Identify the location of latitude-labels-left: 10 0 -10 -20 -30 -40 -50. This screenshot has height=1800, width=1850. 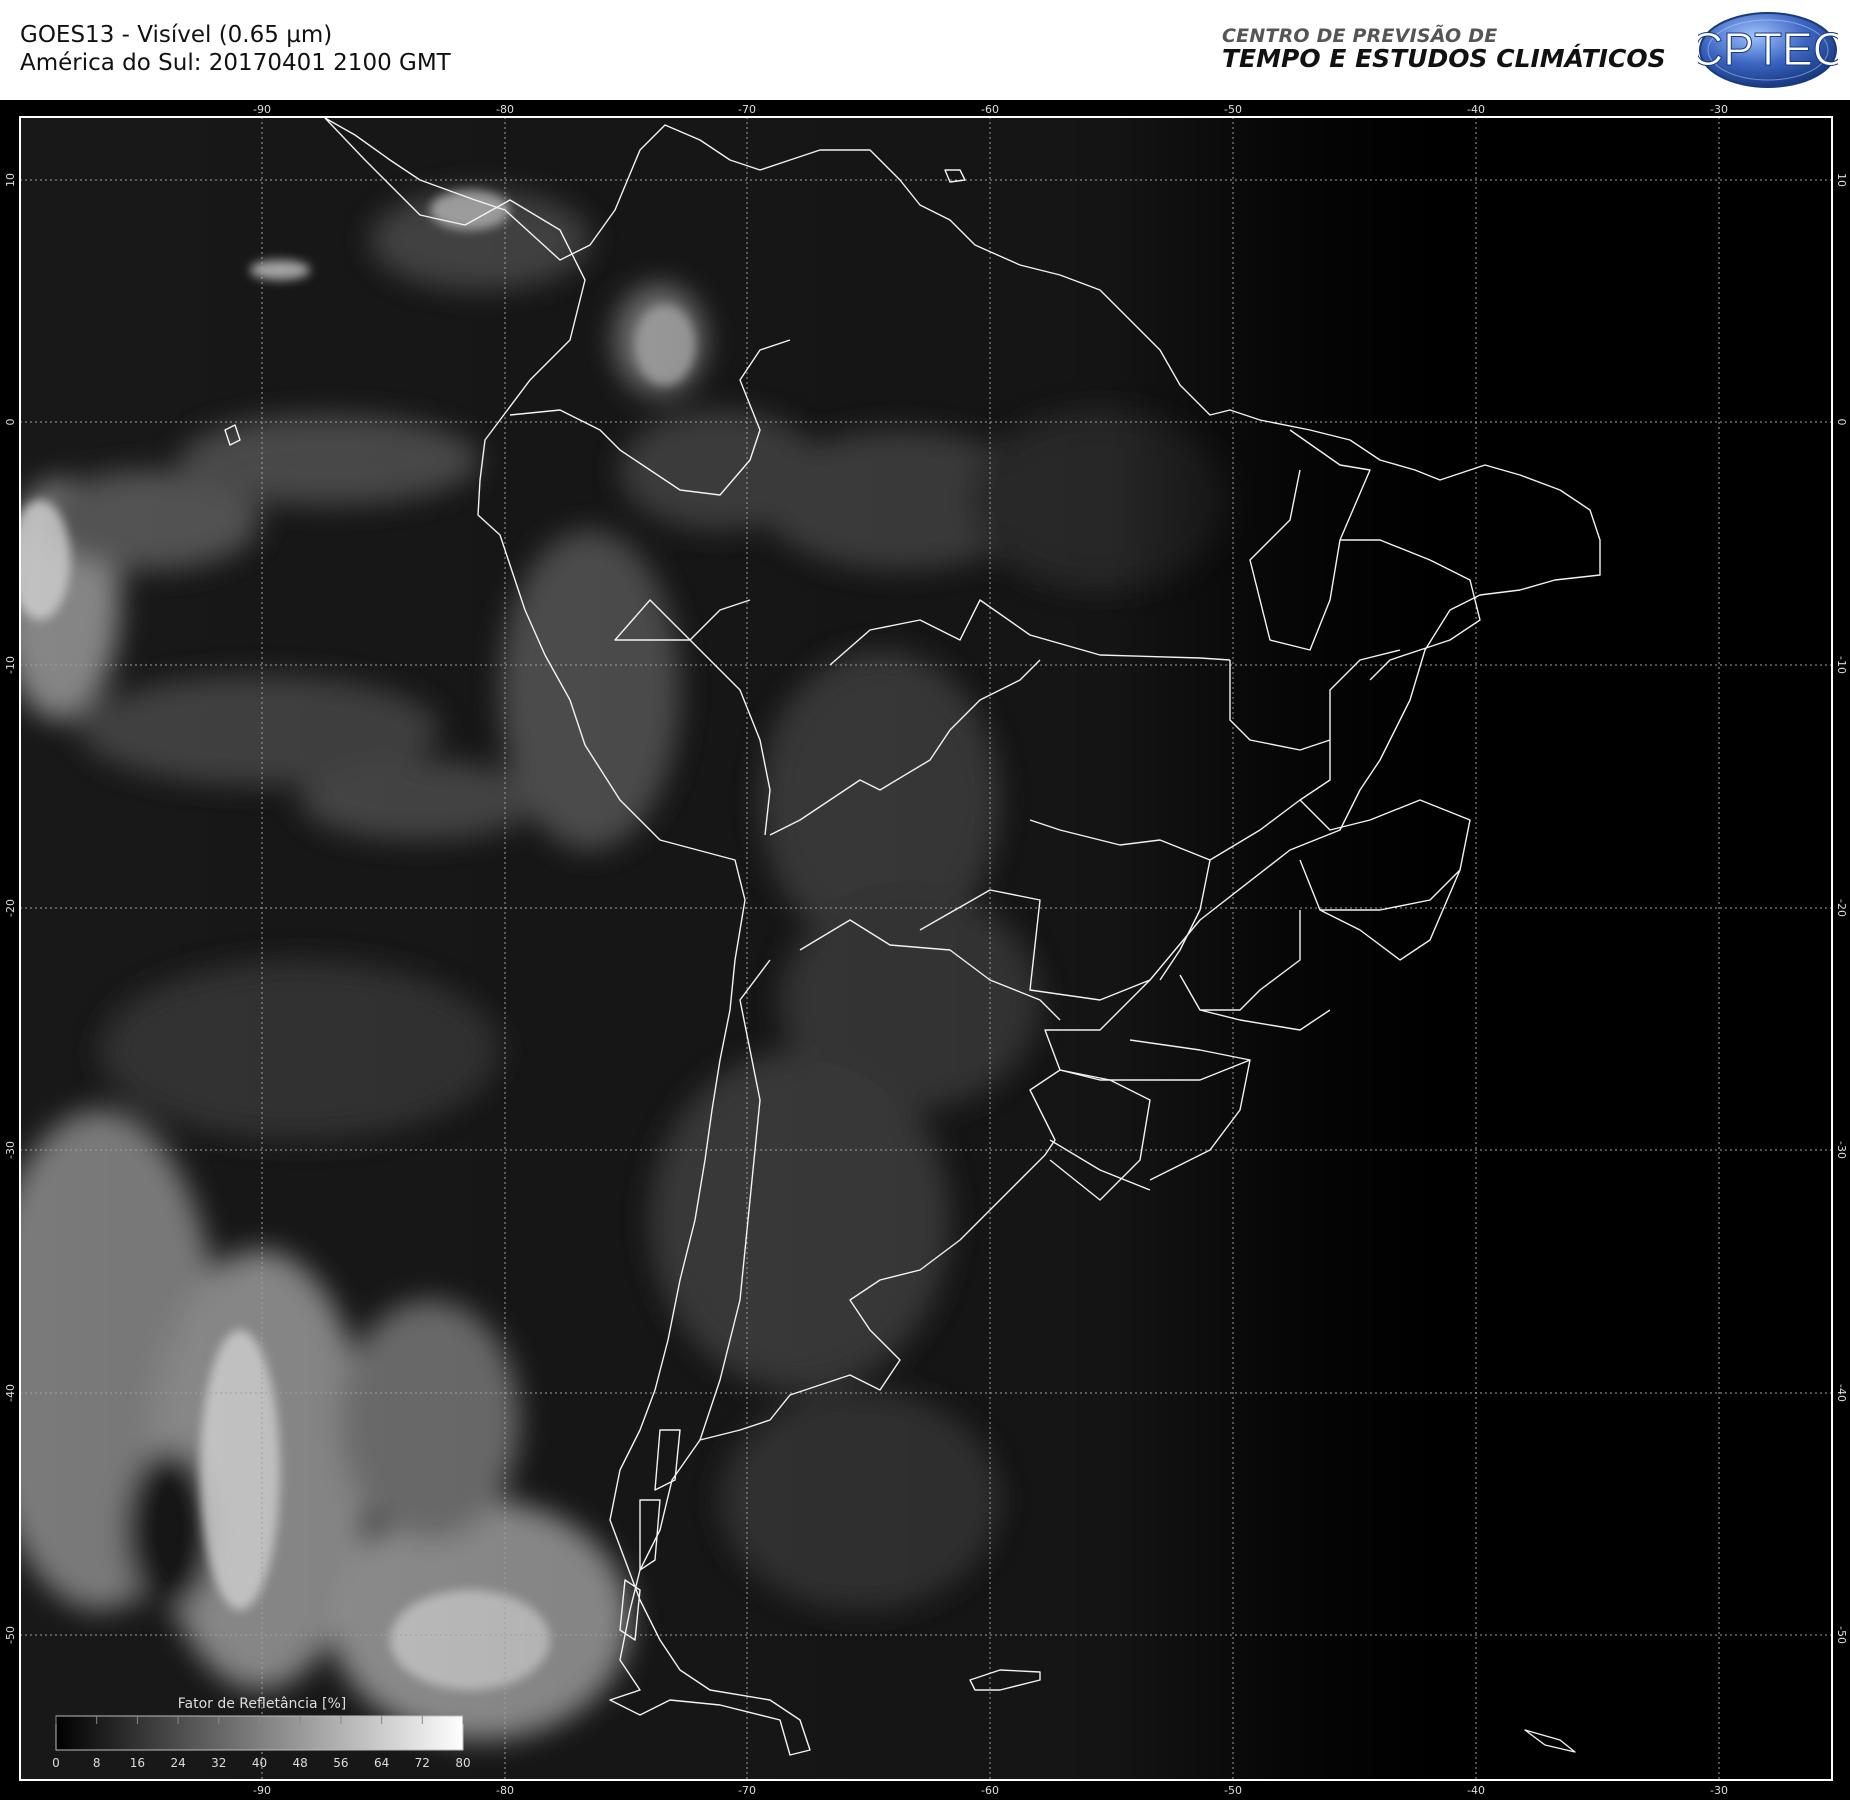
(10, 908).